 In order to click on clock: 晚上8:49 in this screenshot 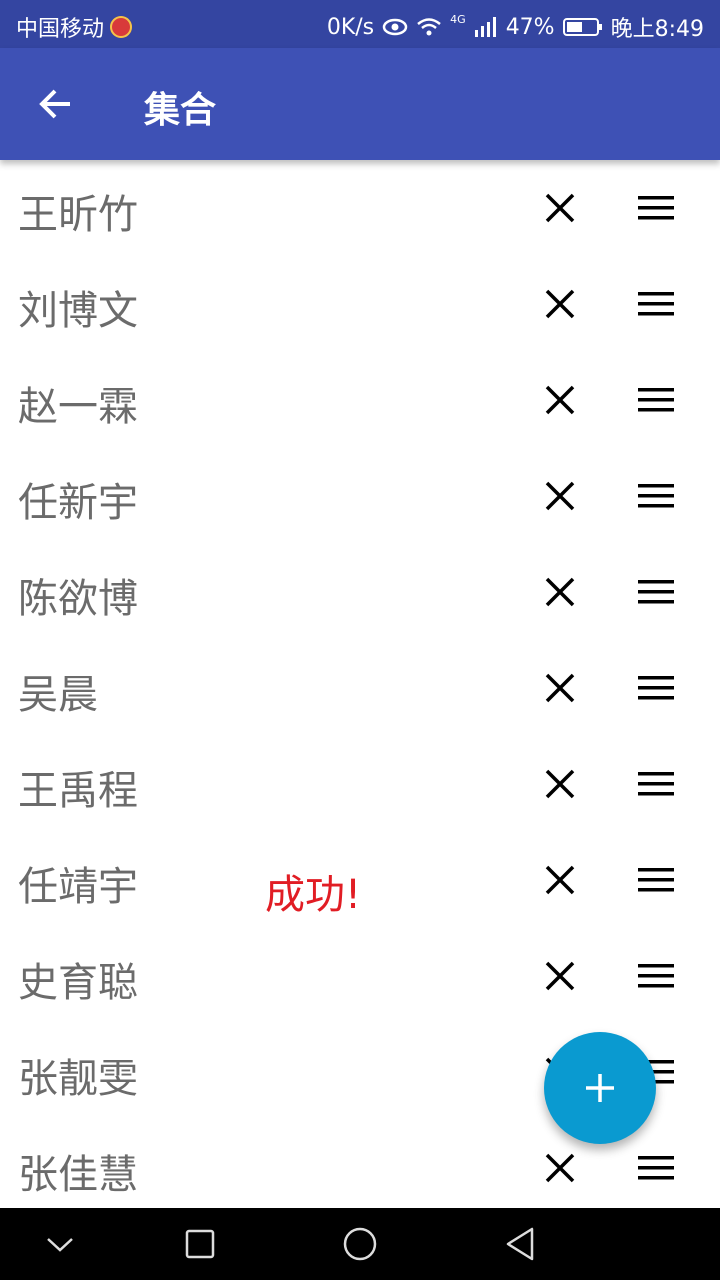, I will do `click(657, 29)`.